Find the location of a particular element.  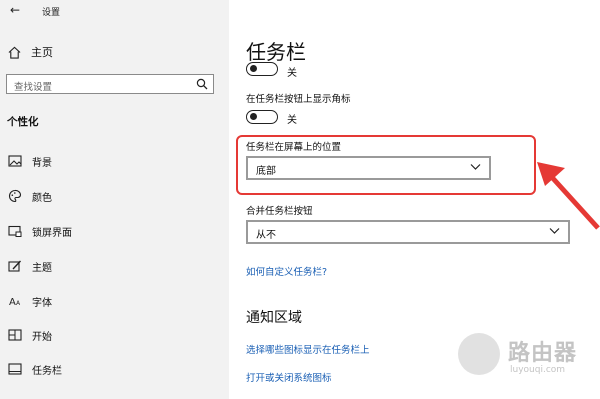

combine-buttons-dropdown: 从不 is located at coordinates (408, 232).